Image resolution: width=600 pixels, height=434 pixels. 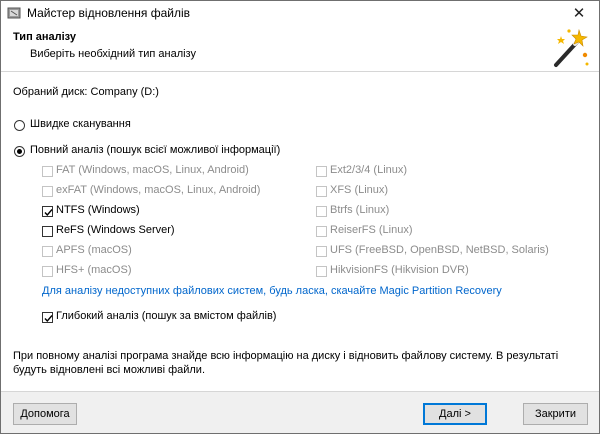 What do you see at coordinates (19, 151) in the screenshot?
I see `full-analysis-radio` at bounding box center [19, 151].